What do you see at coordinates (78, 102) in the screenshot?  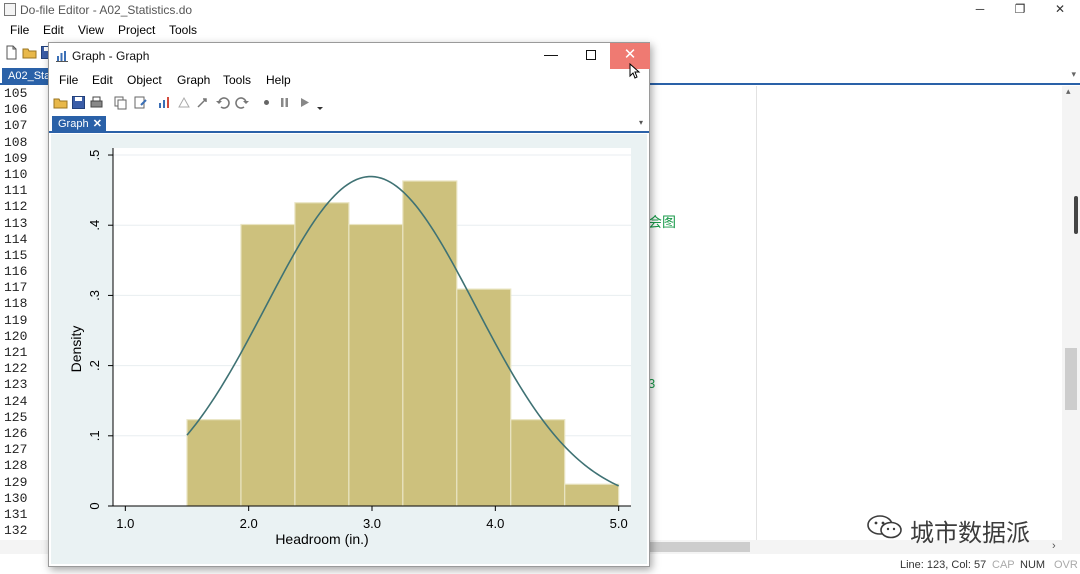 I see `save-graph-icon` at bounding box center [78, 102].